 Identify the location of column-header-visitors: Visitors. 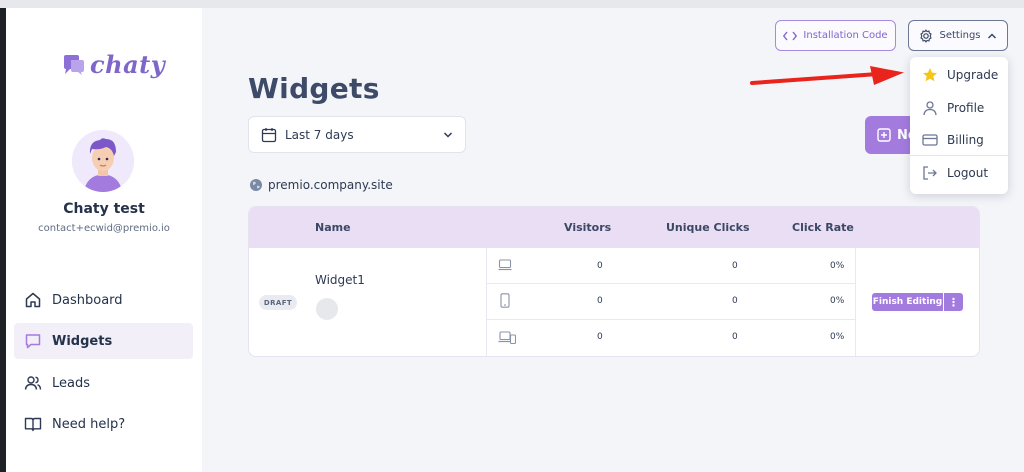
(588, 227).